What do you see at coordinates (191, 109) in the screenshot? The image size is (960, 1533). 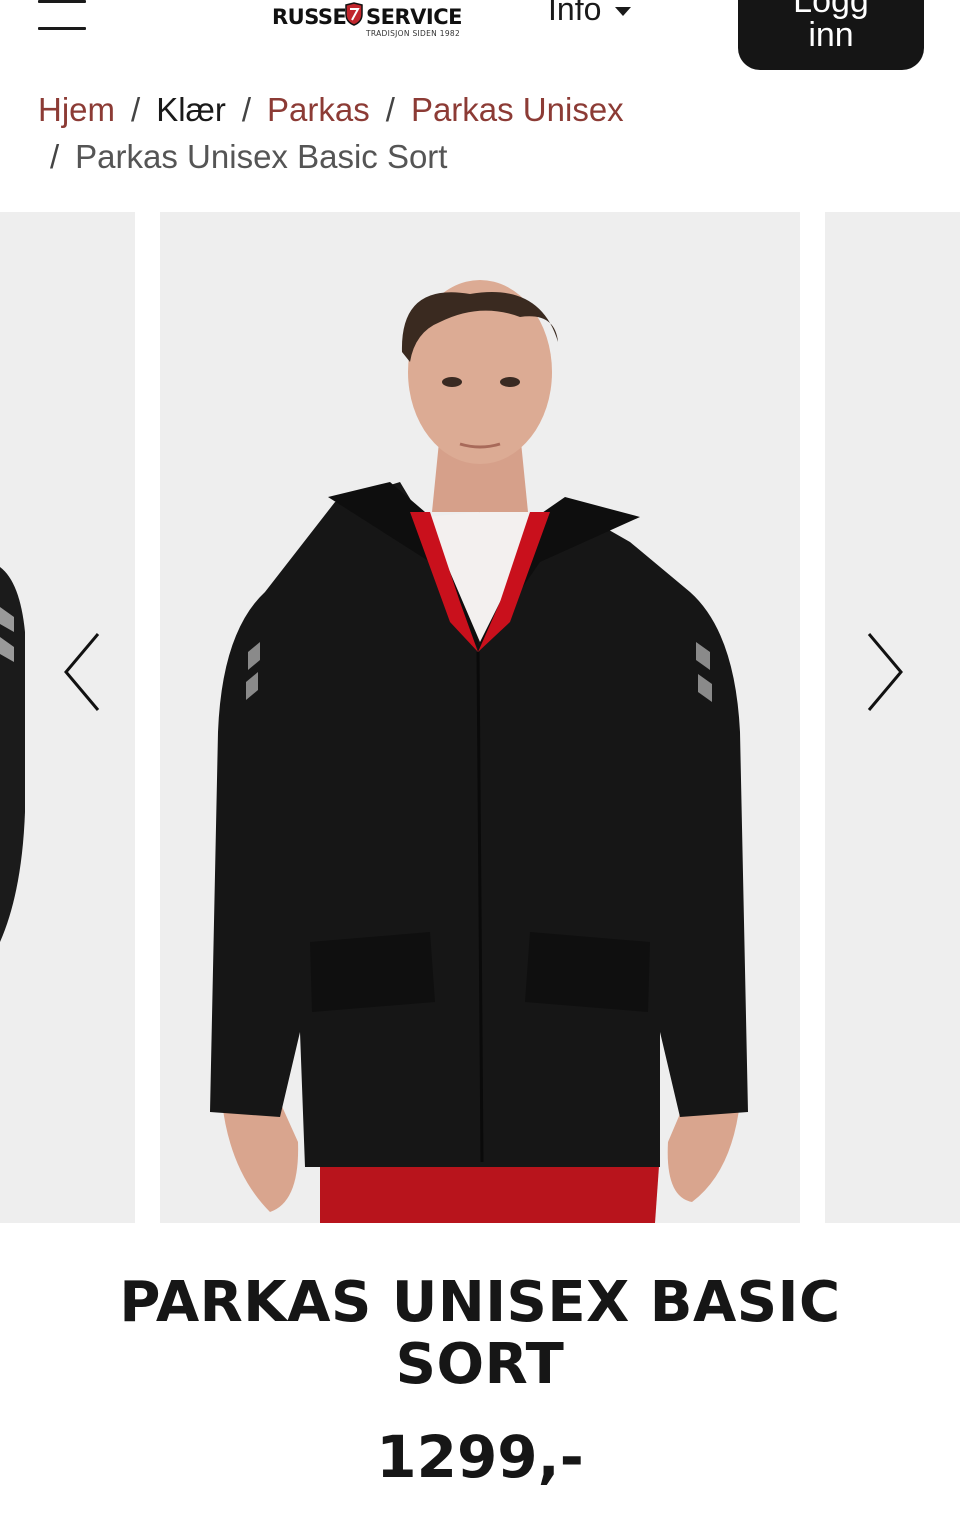 I see `breadcrumb-clothes: Klær` at bounding box center [191, 109].